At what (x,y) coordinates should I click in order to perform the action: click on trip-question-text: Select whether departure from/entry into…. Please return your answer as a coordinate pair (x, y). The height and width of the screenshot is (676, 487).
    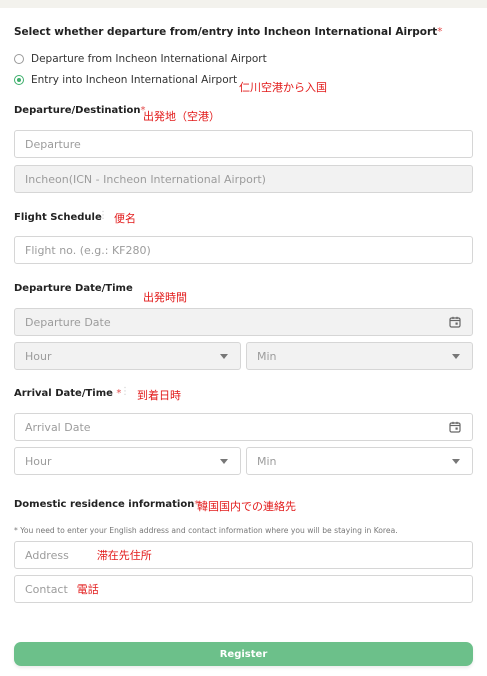
    Looking at the image, I should click on (226, 32).